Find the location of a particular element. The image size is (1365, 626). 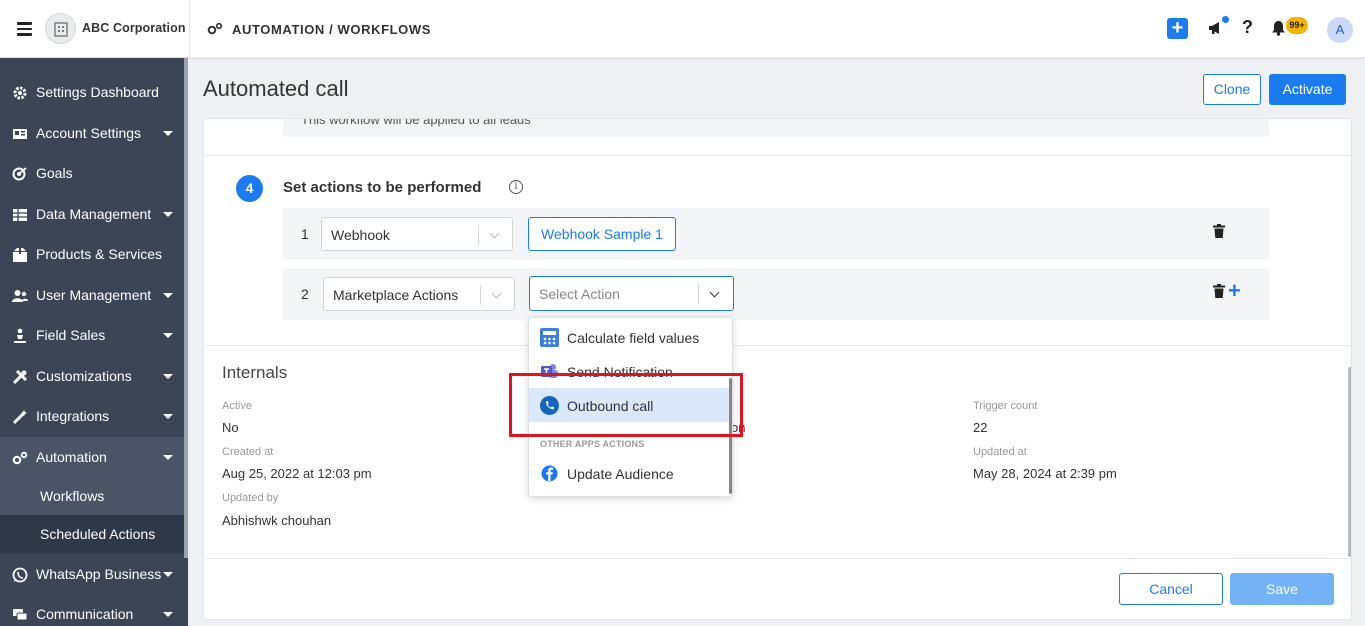

card-scrollbar is located at coordinates (1349, 462).